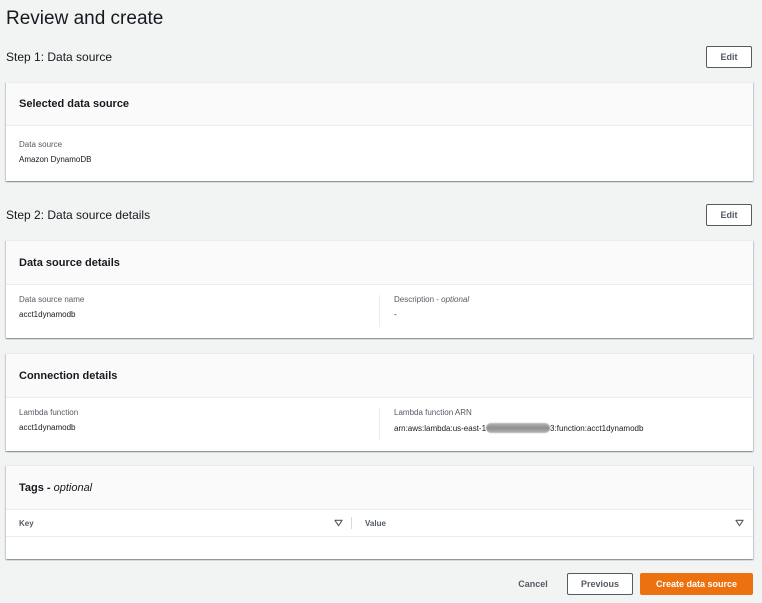 This screenshot has width=762, height=603. What do you see at coordinates (59, 57) in the screenshot?
I see `step-1-title: Step 1: Data source` at bounding box center [59, 57].